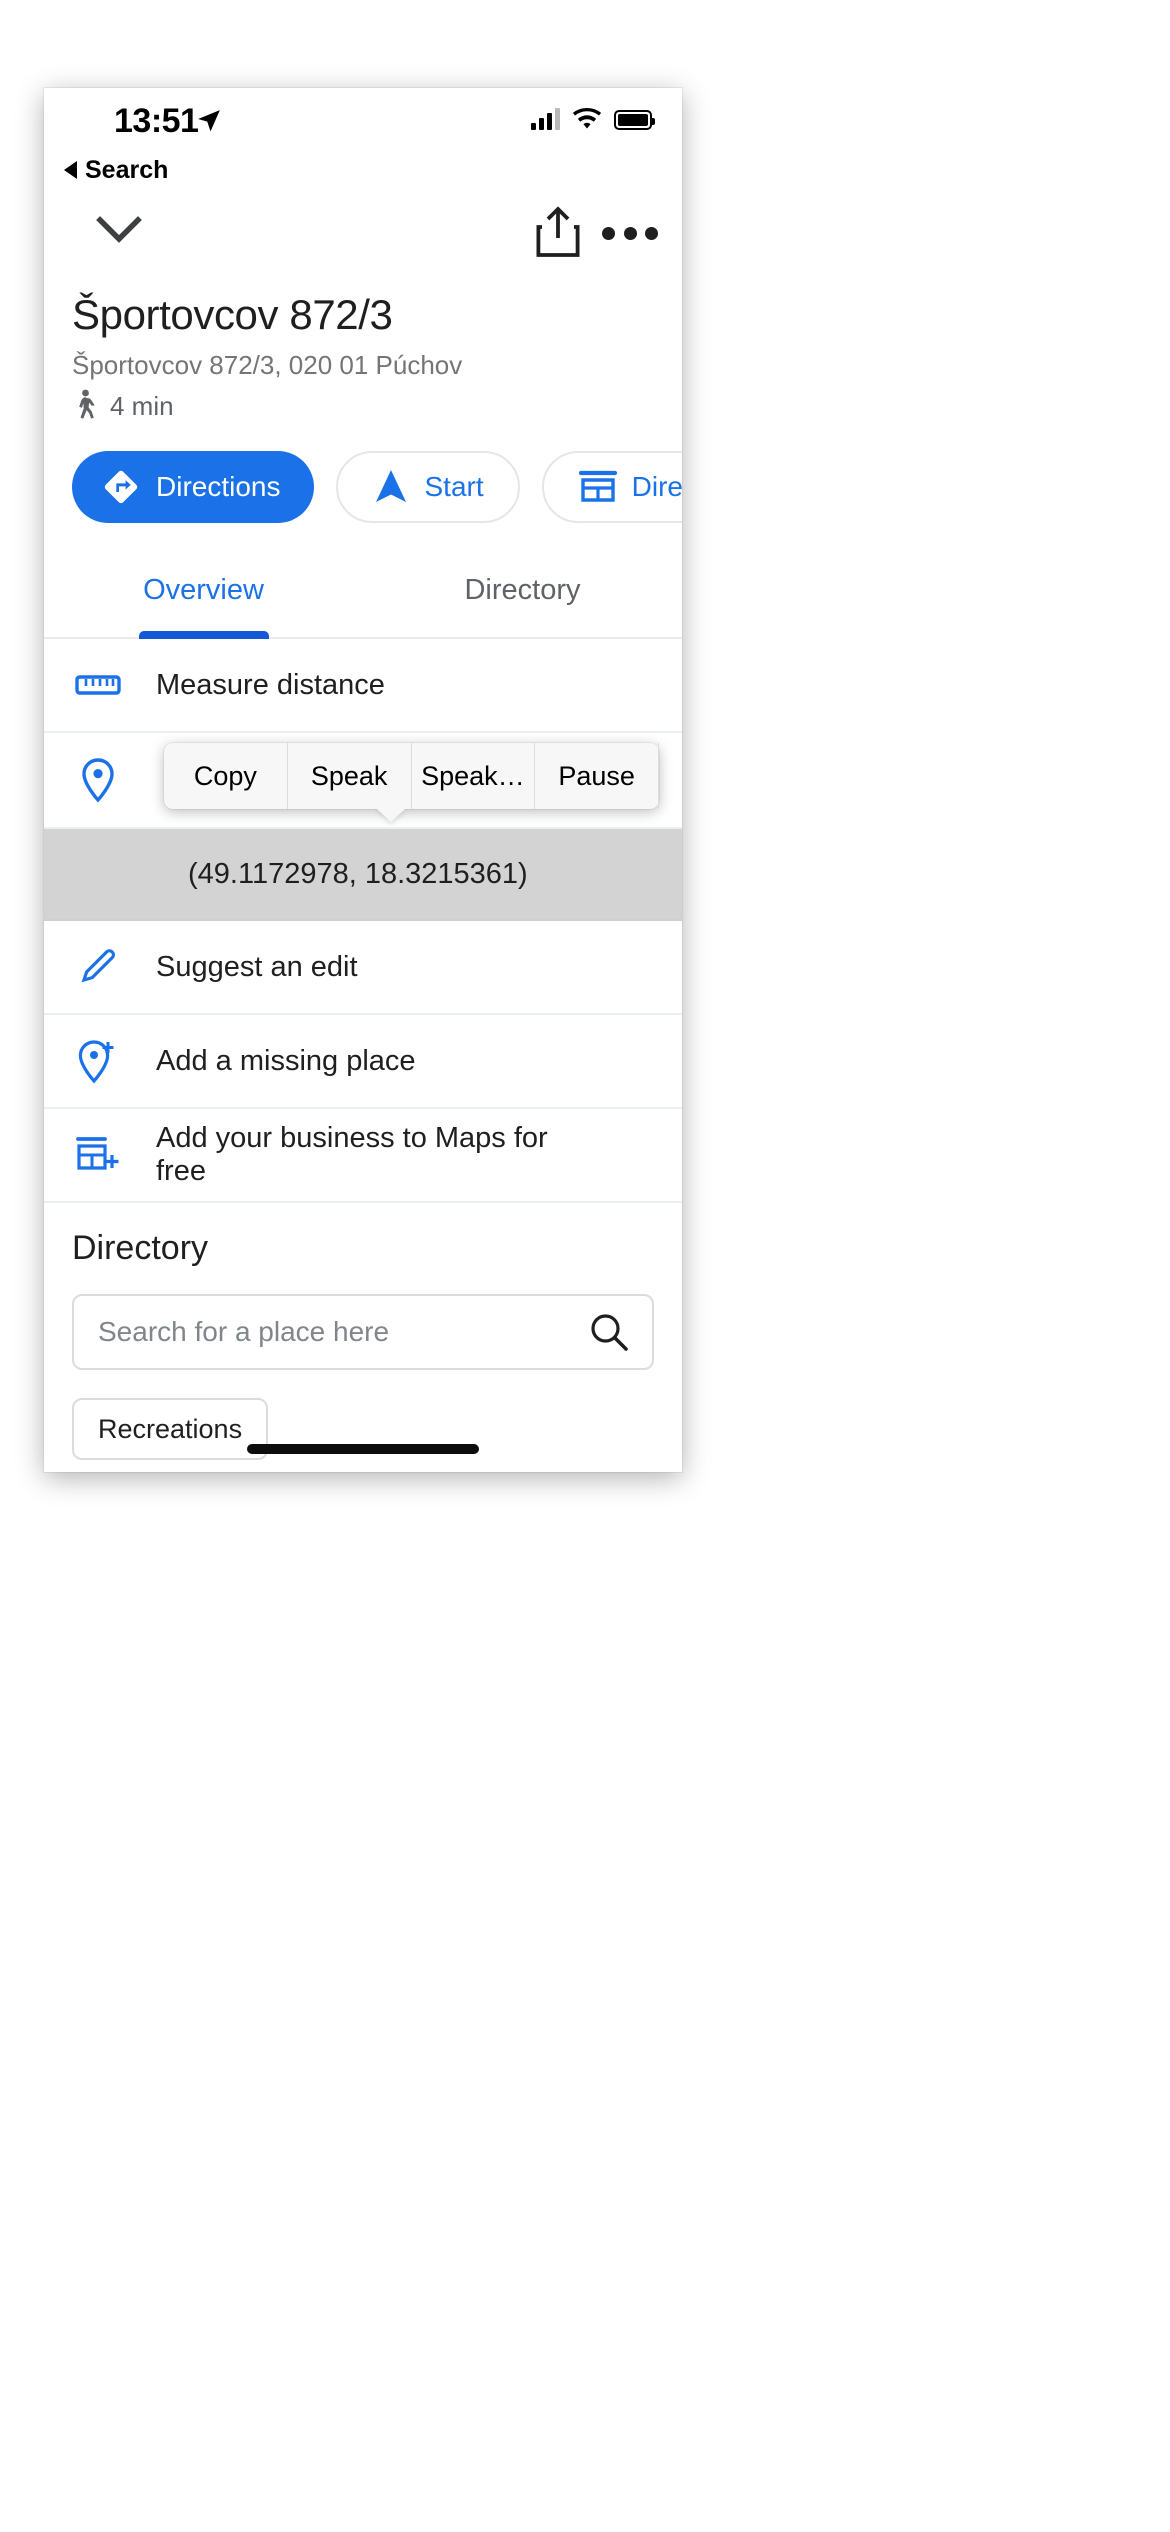 The height and width of the screenshot is (2532, 1170). I want to click on popup-item-label: Copy, so click(225, 775).